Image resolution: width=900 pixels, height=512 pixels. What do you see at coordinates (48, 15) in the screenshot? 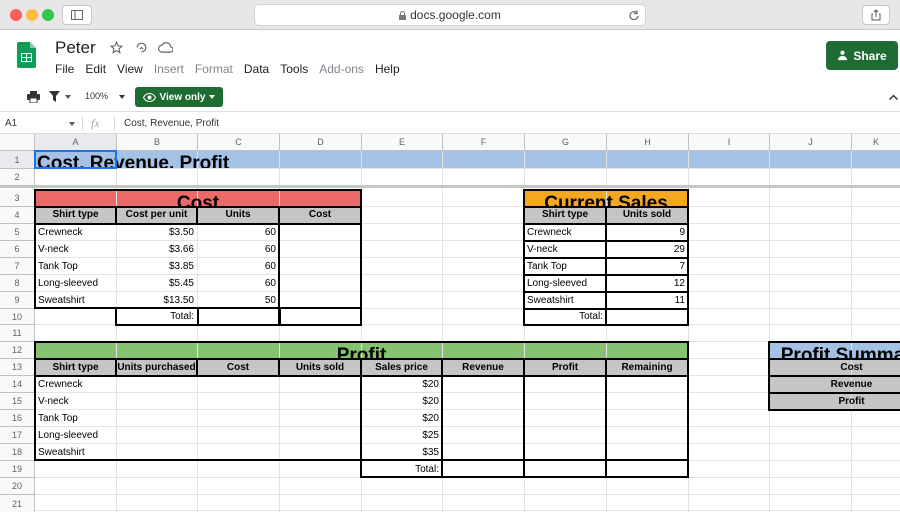
I see `maximize-window-icon` at bounding box center [48, 15].